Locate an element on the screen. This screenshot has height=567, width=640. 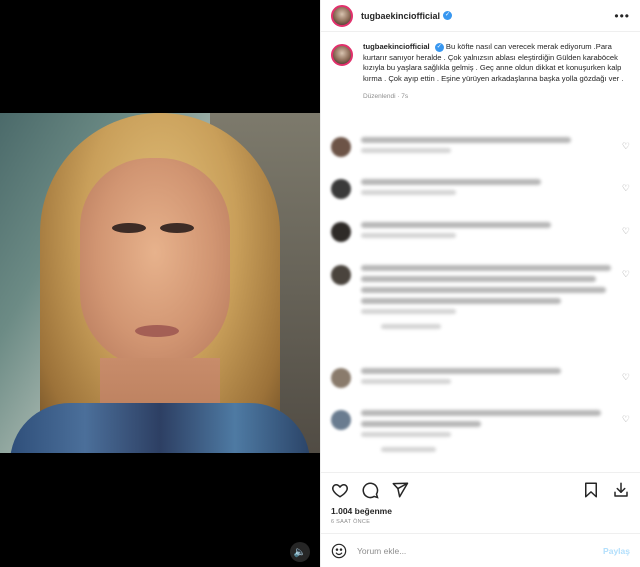
post-actions-bar is located at coordinates (480, 489).